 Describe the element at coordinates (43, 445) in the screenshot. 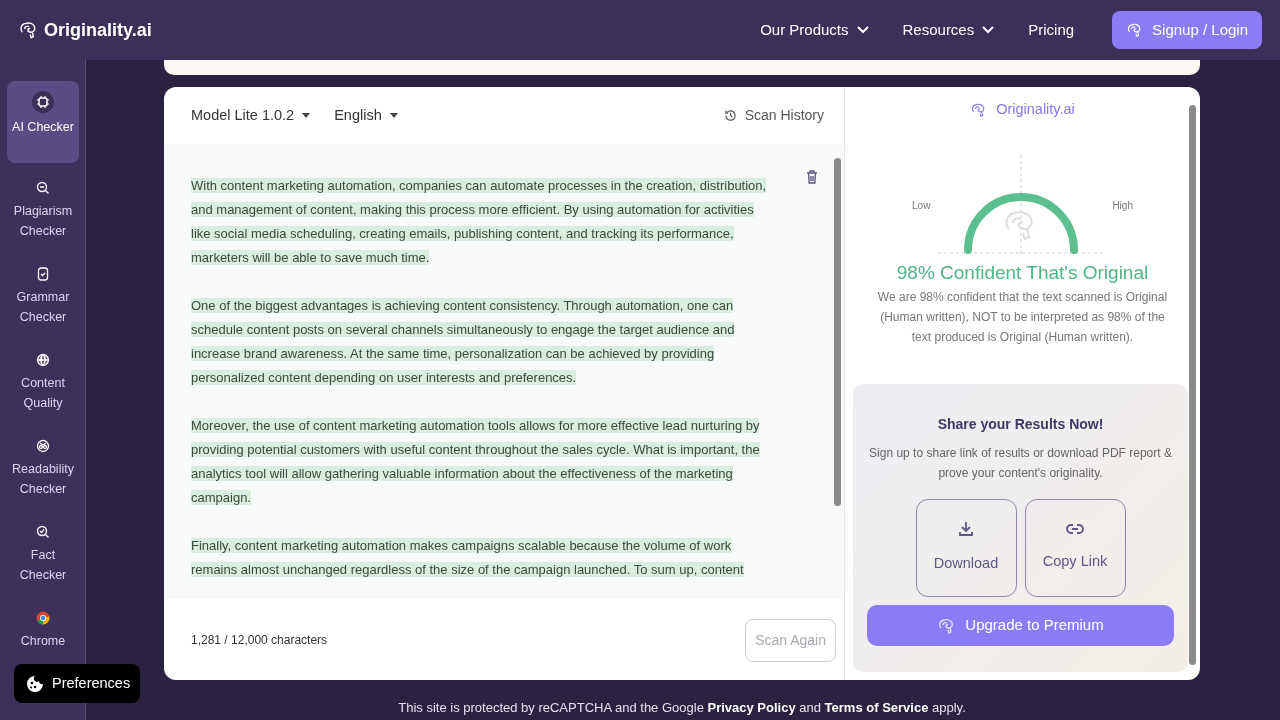

I see `face-icon` at that location.